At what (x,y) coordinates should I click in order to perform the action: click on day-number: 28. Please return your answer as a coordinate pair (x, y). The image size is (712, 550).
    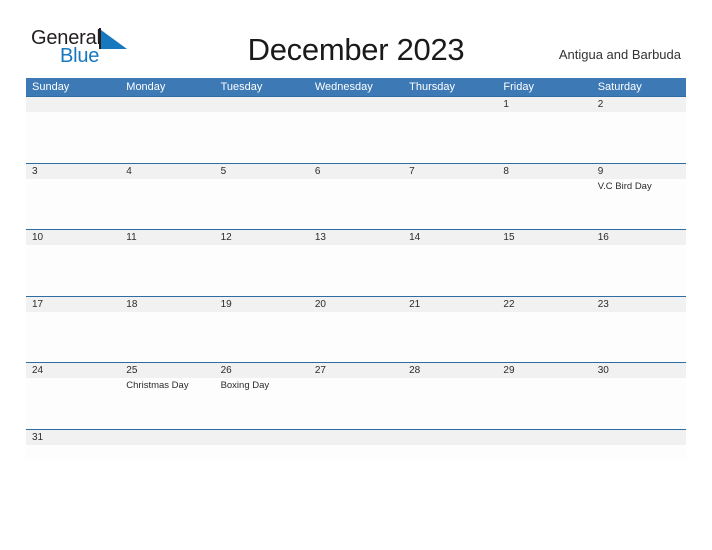
    Looking at the image, I should click on (450, 370).